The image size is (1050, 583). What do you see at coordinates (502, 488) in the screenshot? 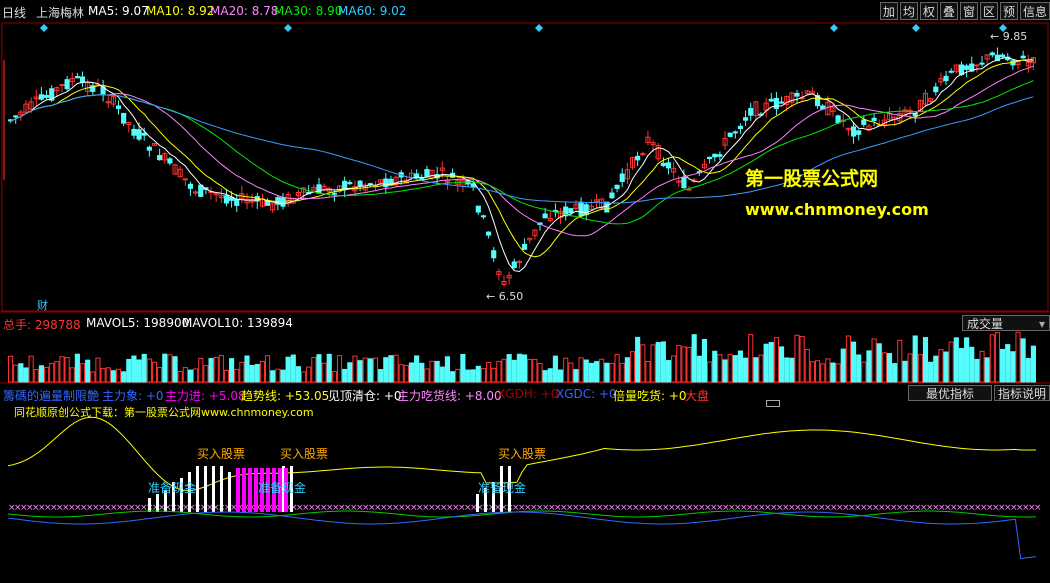
I see `prepare-cash-annotation: 准备现金` at bounding box center [502, 488].